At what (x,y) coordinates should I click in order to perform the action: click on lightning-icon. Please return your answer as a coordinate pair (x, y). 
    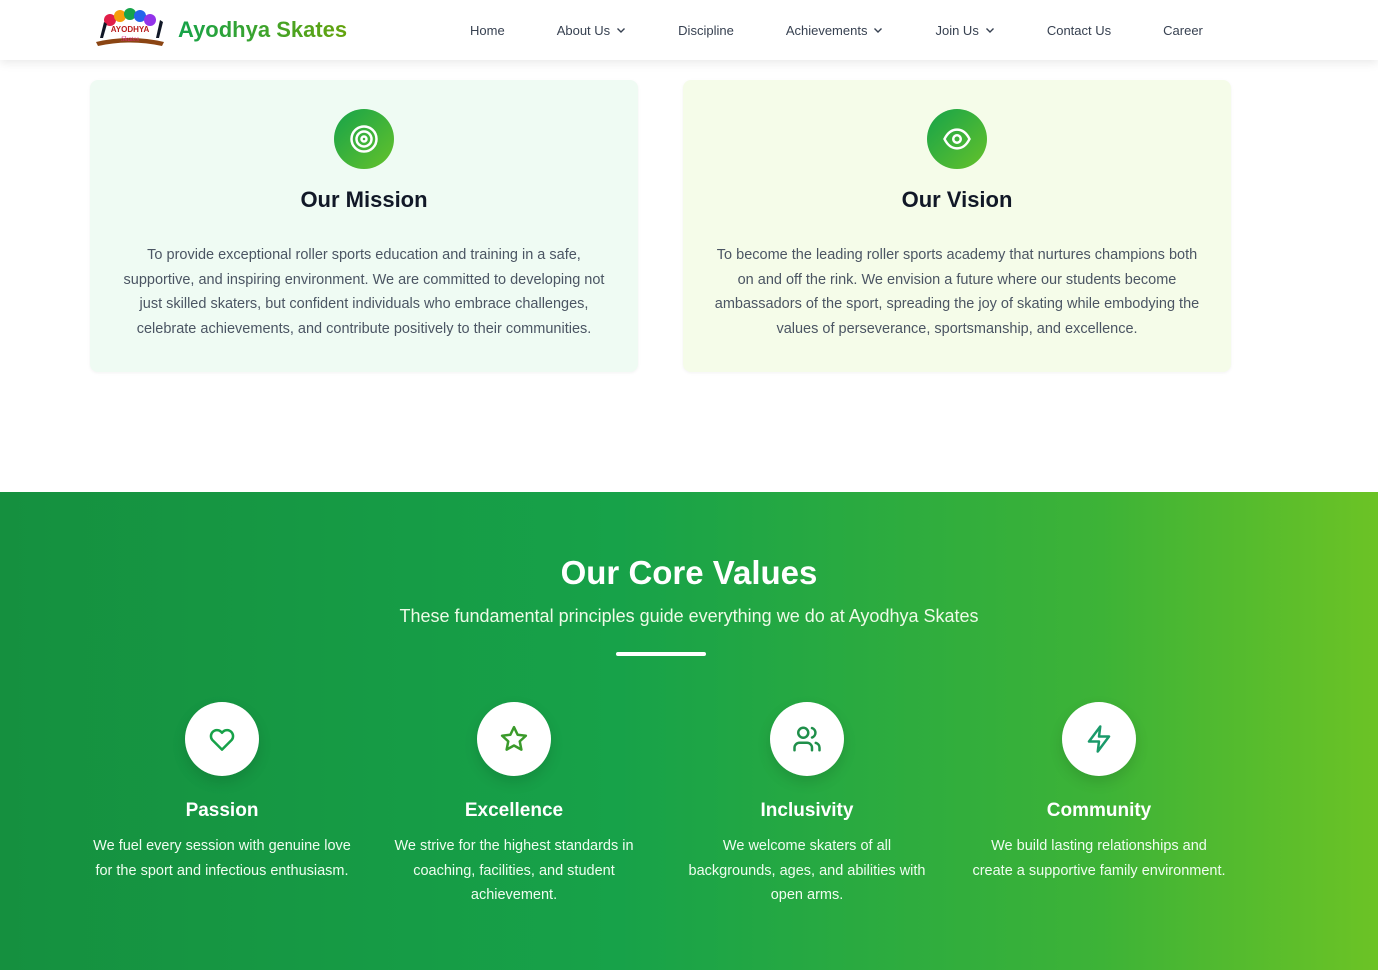
    Looking at the image, I should click on (1099, 739).